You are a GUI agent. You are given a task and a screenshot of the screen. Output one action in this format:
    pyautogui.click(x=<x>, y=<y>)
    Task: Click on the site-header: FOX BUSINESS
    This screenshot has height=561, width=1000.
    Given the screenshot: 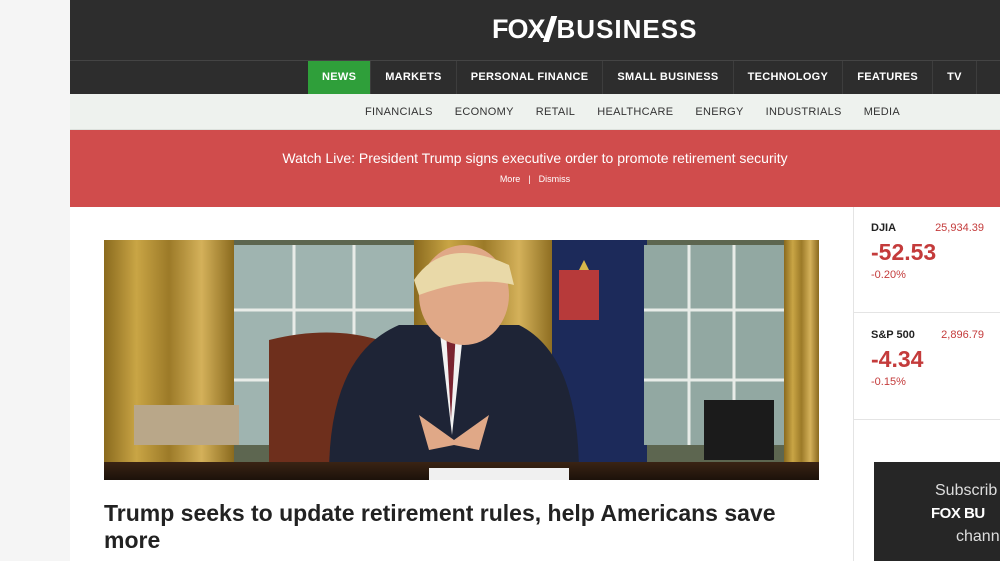 What is the action you would take?
    pyautogui.click(x=535, y=30)
    